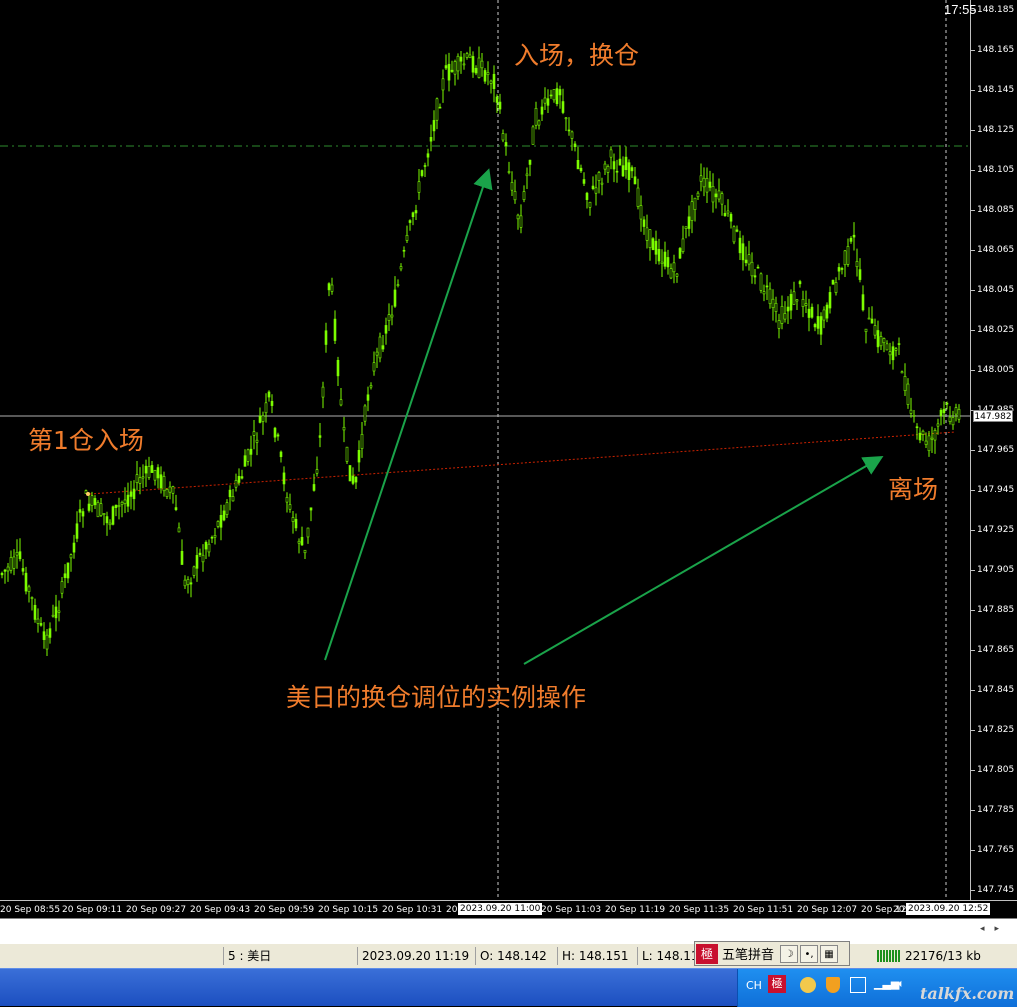  I want to click on tab-scroll-arrows-icon: ◂▸, so click(994, 929).